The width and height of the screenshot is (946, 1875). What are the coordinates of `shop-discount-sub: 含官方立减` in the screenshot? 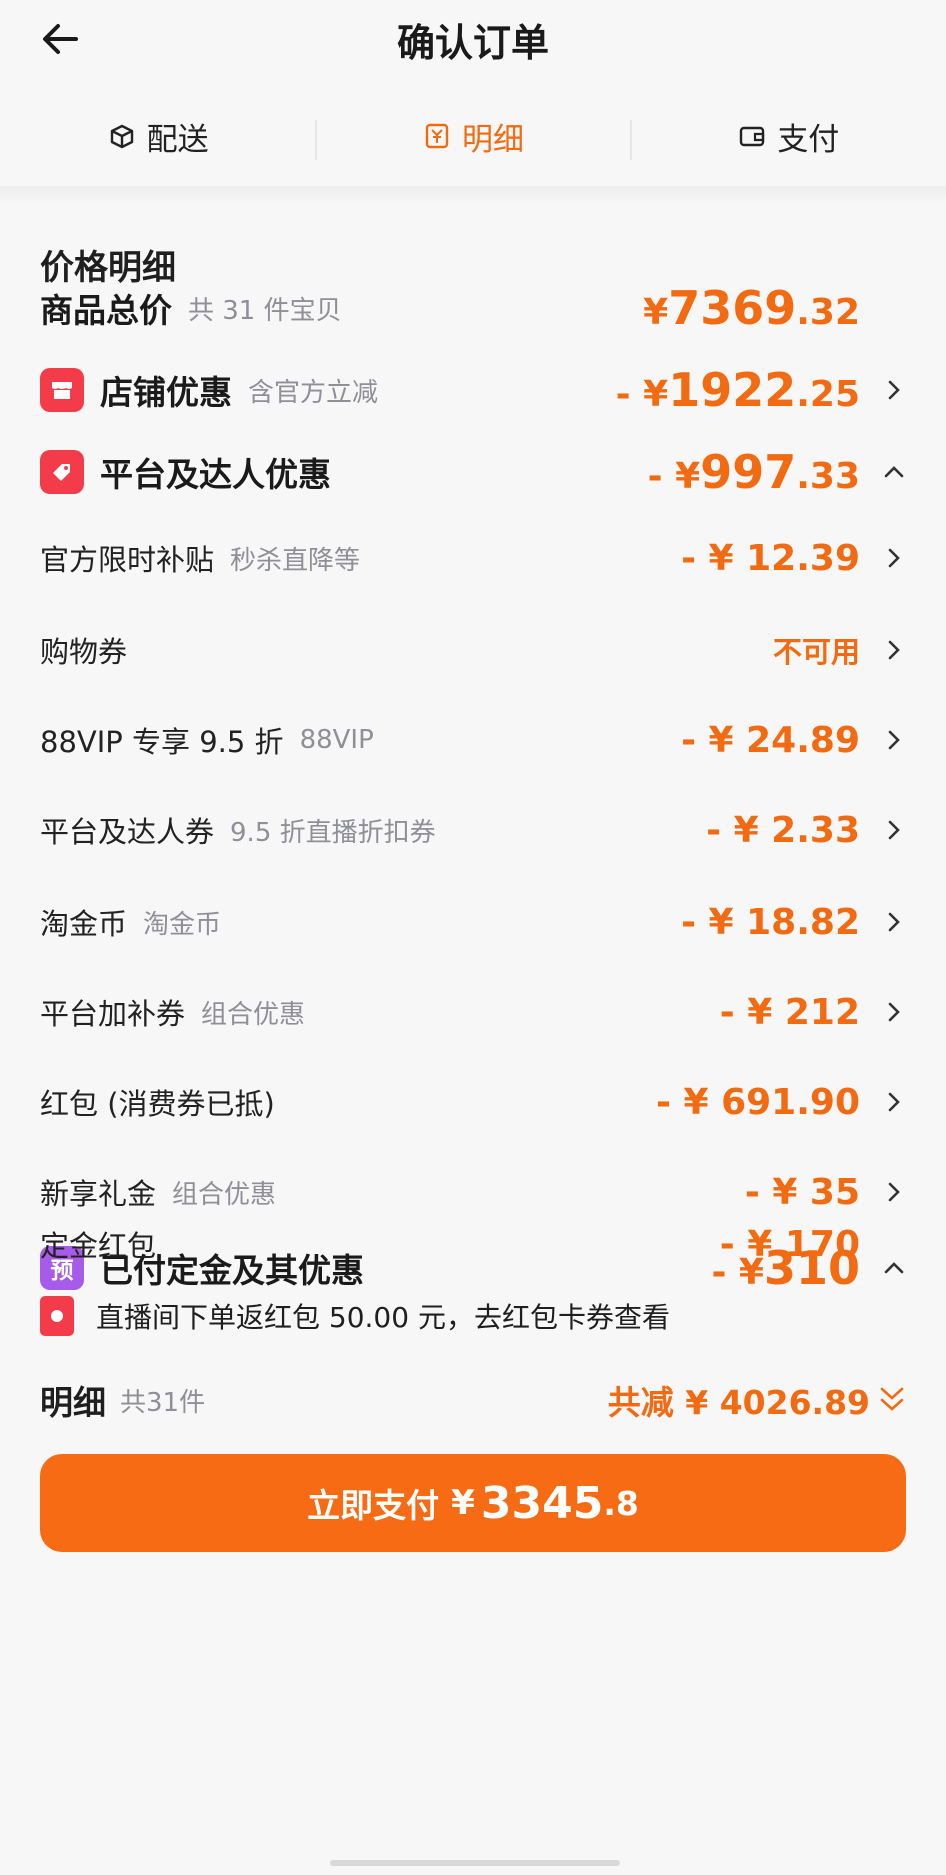 It's located at (313, 392).